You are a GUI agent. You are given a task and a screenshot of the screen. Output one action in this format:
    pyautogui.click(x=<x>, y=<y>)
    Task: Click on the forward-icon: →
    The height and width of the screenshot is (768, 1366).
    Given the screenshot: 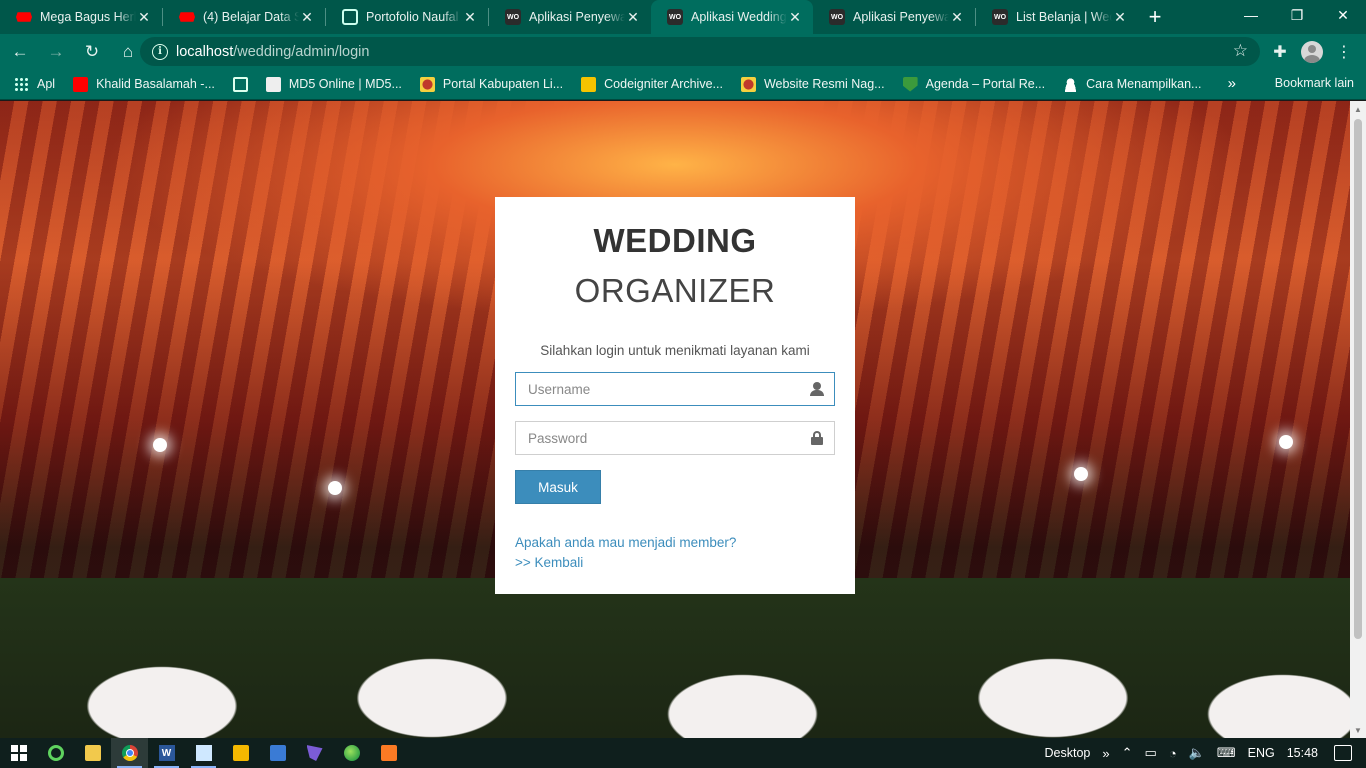 What is the action you would take?
    pyautogui.click(x=56, y=52)
    